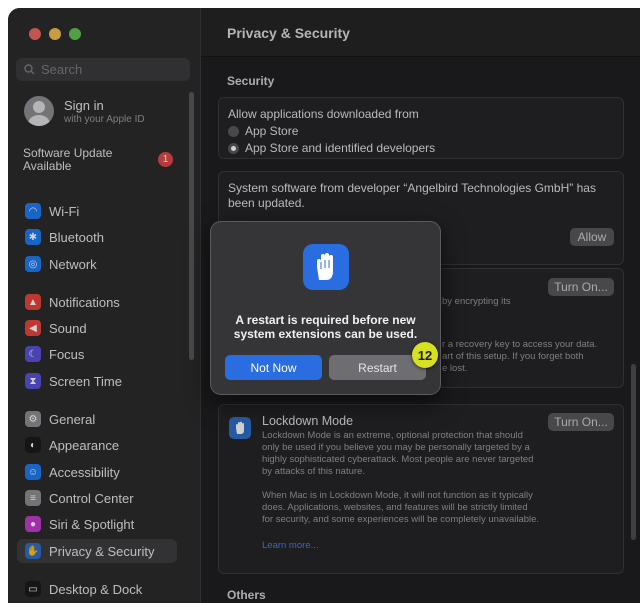  I want to click on not-now-button: Not Now, so click(273, 367).